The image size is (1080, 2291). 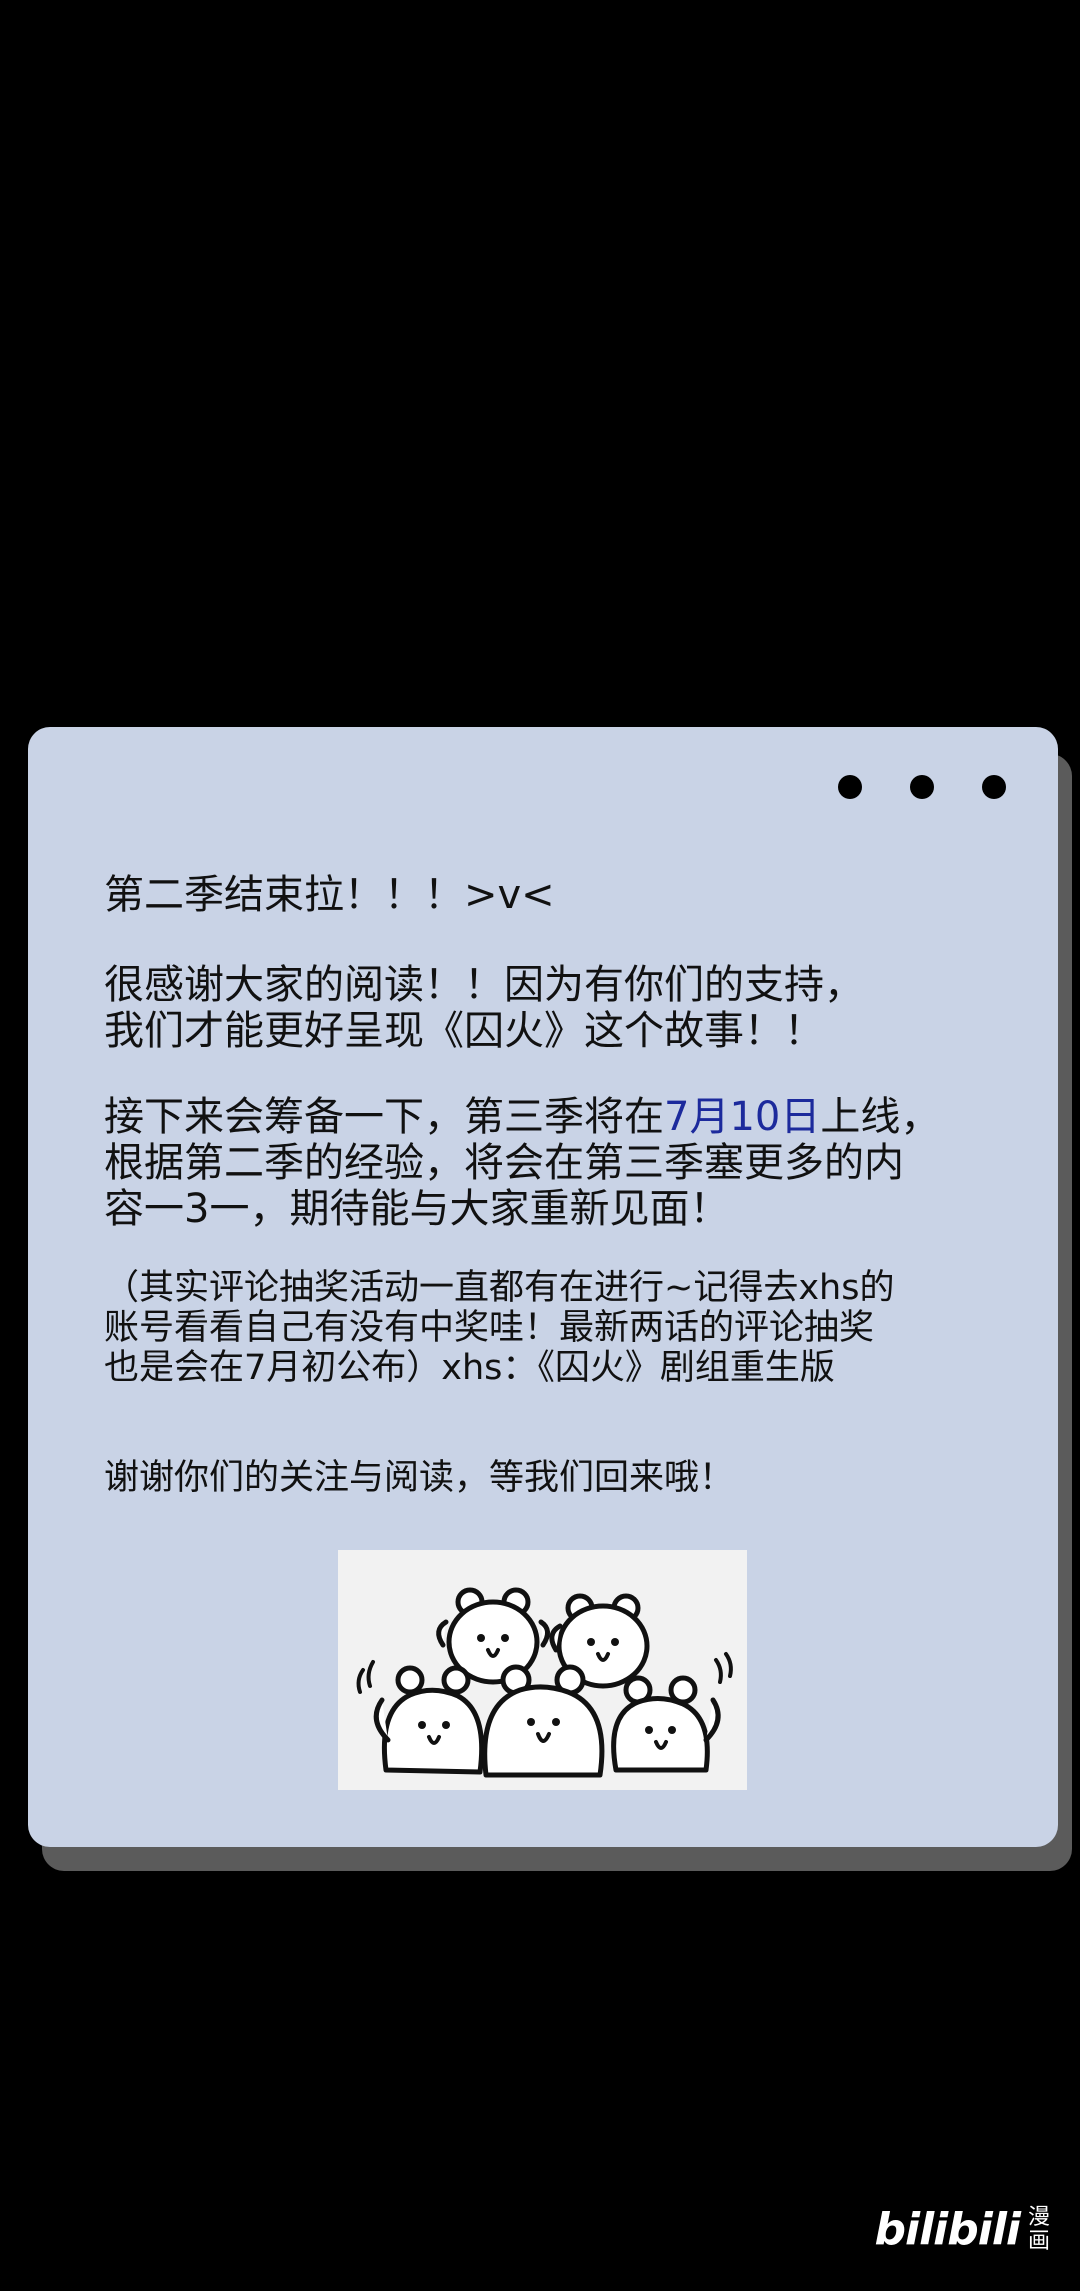 I want to click on thanks-line-1: 很感谢大家的阅读！！因为有你们的支持，, so click(x=484, y=985).